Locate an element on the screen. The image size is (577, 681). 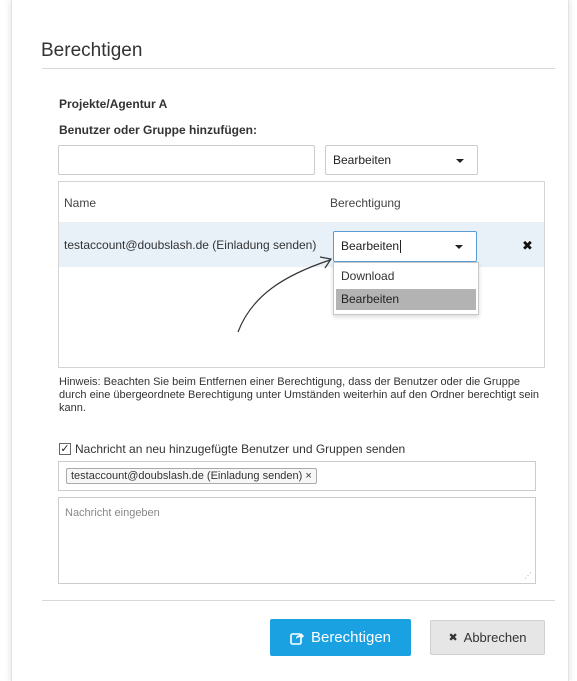
message-placeholder: Nachricht eingeben is located at coordinates (112, 513).